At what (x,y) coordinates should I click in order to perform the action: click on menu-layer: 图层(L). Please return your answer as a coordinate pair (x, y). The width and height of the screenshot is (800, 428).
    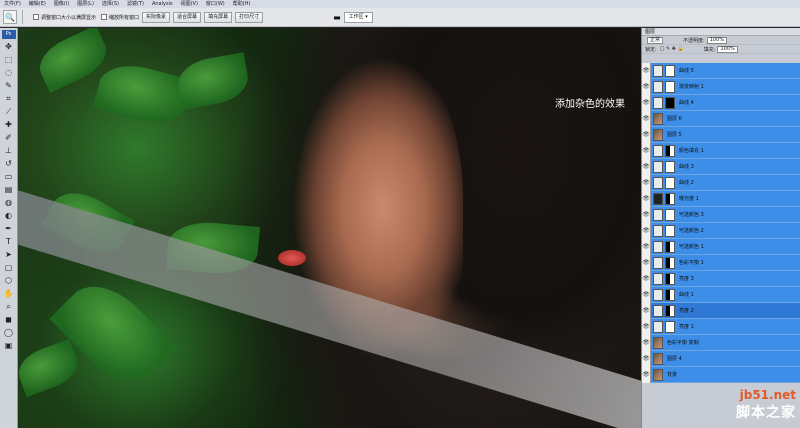
    Looking at the image, I should click on (85, 4).